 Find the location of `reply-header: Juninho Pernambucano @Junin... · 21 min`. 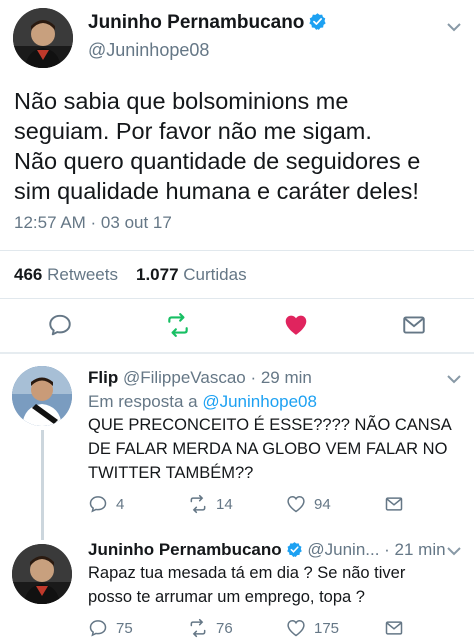

reply-header: Juninho Pernambucano @Junin... · 21 min is located at coordinates (267, 550).